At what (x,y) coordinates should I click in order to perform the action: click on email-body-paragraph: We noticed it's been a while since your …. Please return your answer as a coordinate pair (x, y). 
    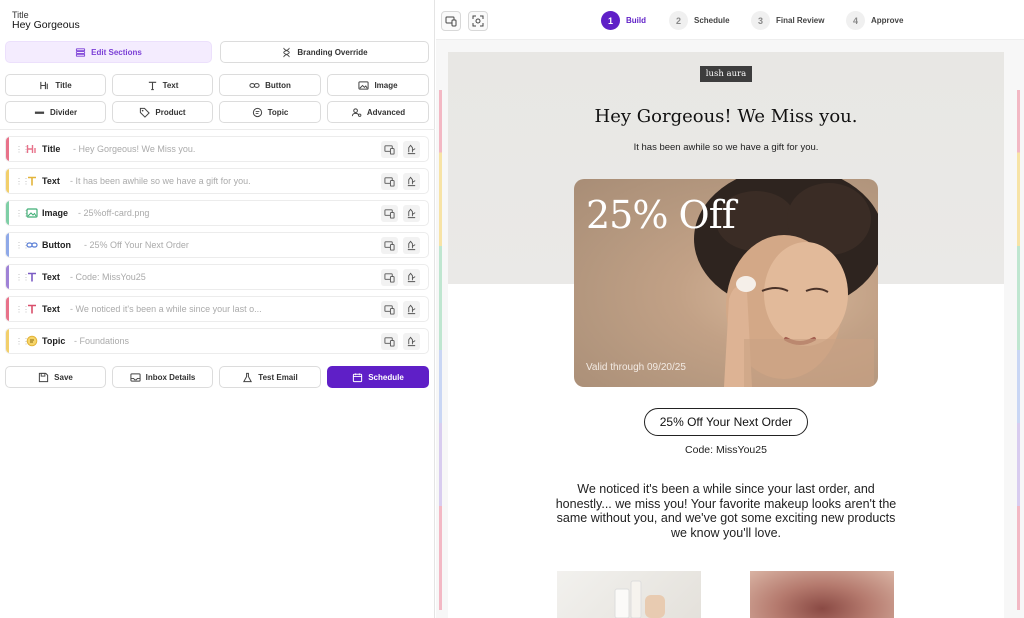
    Looking at the image, I should click on (726, 511).